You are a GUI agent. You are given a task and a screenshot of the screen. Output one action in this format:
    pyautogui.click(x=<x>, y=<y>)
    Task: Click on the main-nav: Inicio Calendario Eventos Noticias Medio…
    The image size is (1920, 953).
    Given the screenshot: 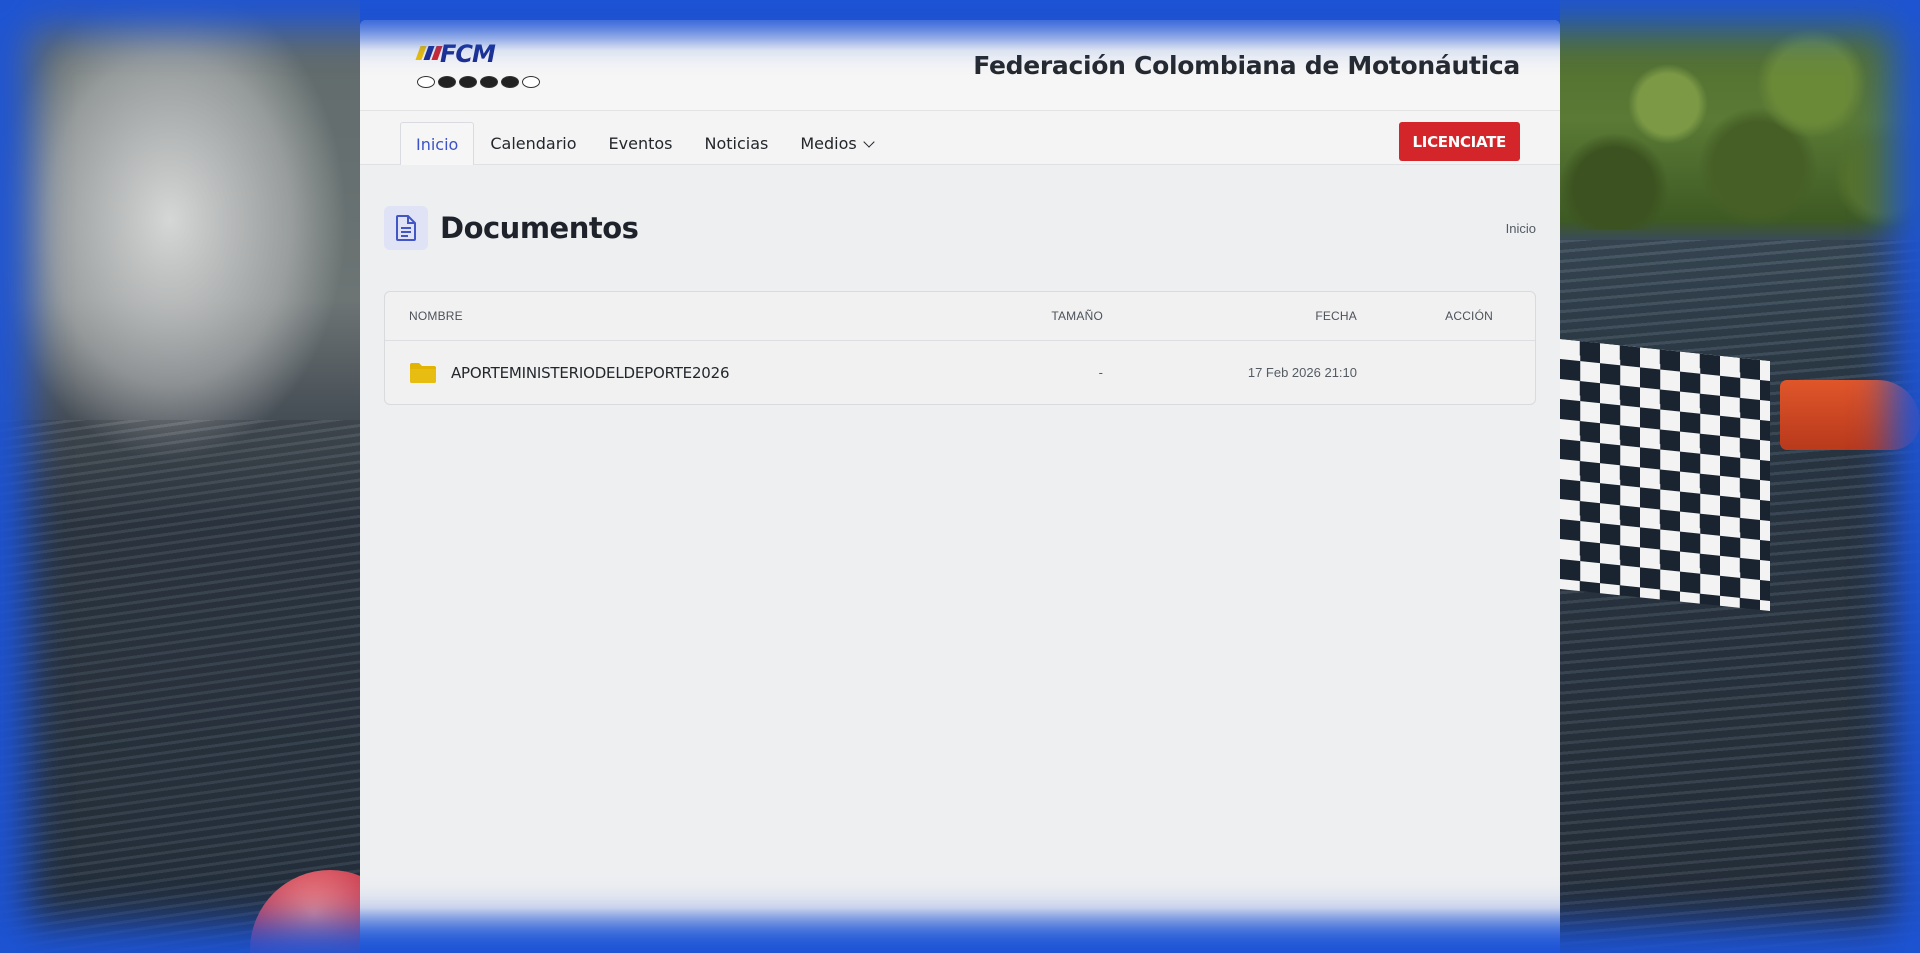 What is the action you would take?
    pyautogui.click(x=960, y=138)
    